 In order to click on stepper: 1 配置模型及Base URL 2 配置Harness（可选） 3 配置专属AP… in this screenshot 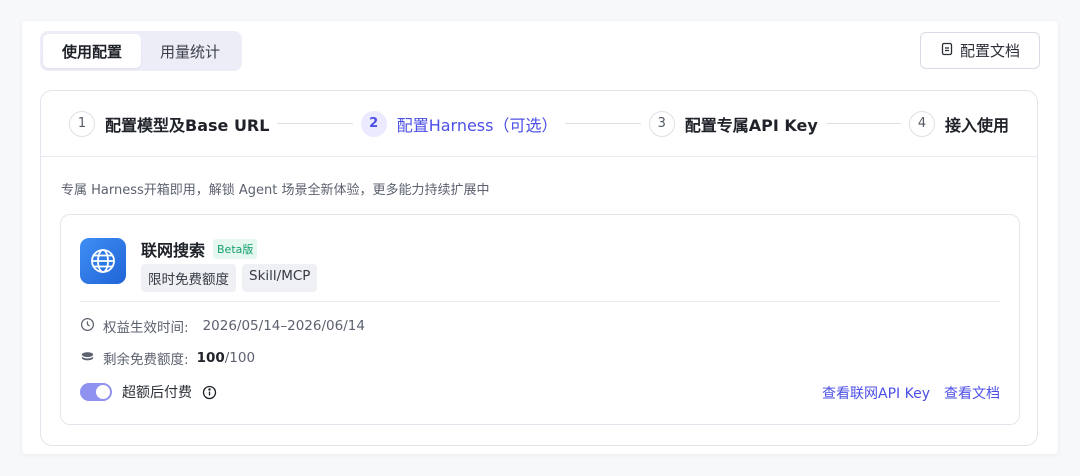, I will do `click(539, 124)`.